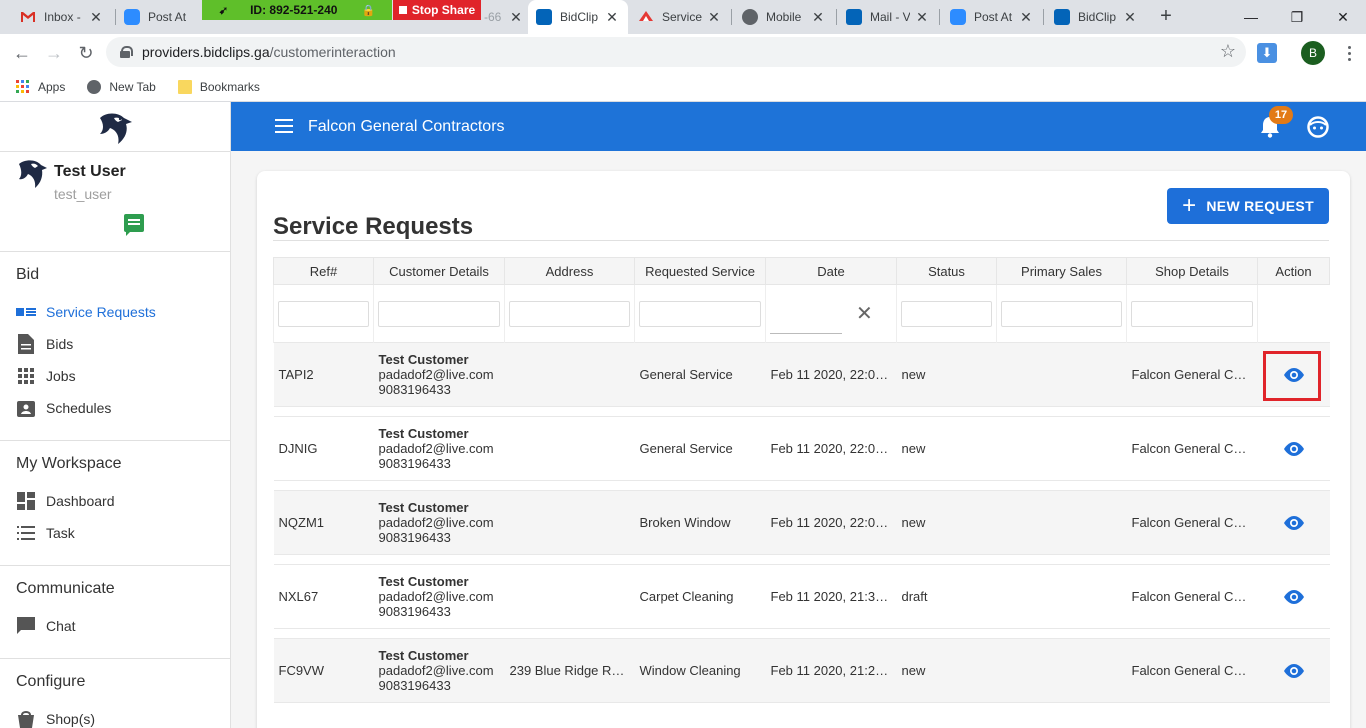 This screenshot has height=728, width=1366. What do you see at coordinates (55, 717) in the screenshot?
I see `sidebar-item-shops: Shop(s)` at bounding box center [55, 717].